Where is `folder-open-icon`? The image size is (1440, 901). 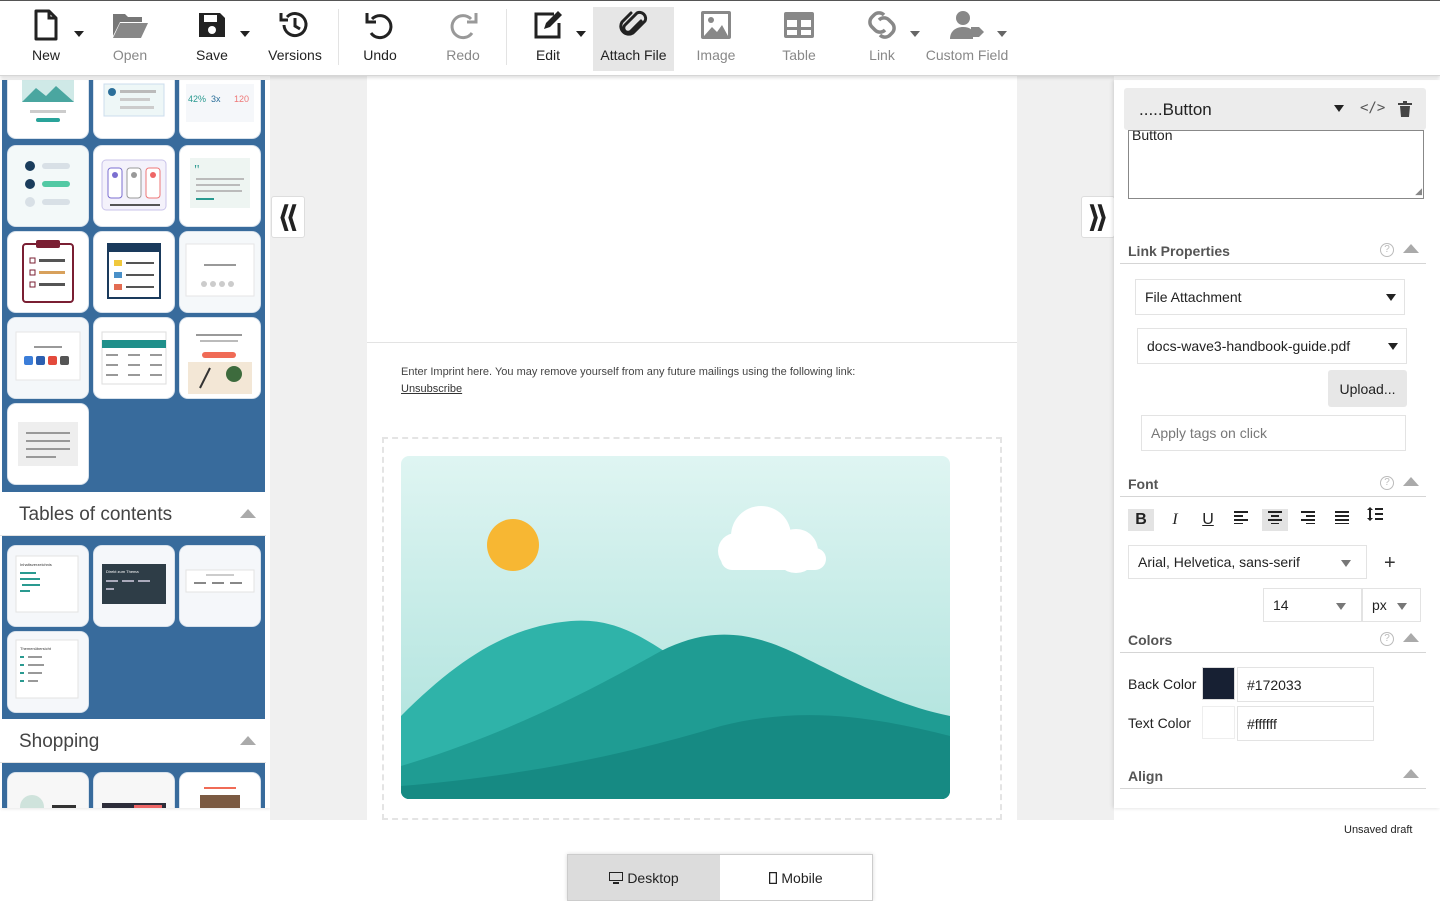 folder-open-icon is located at coordinates (130, 25).